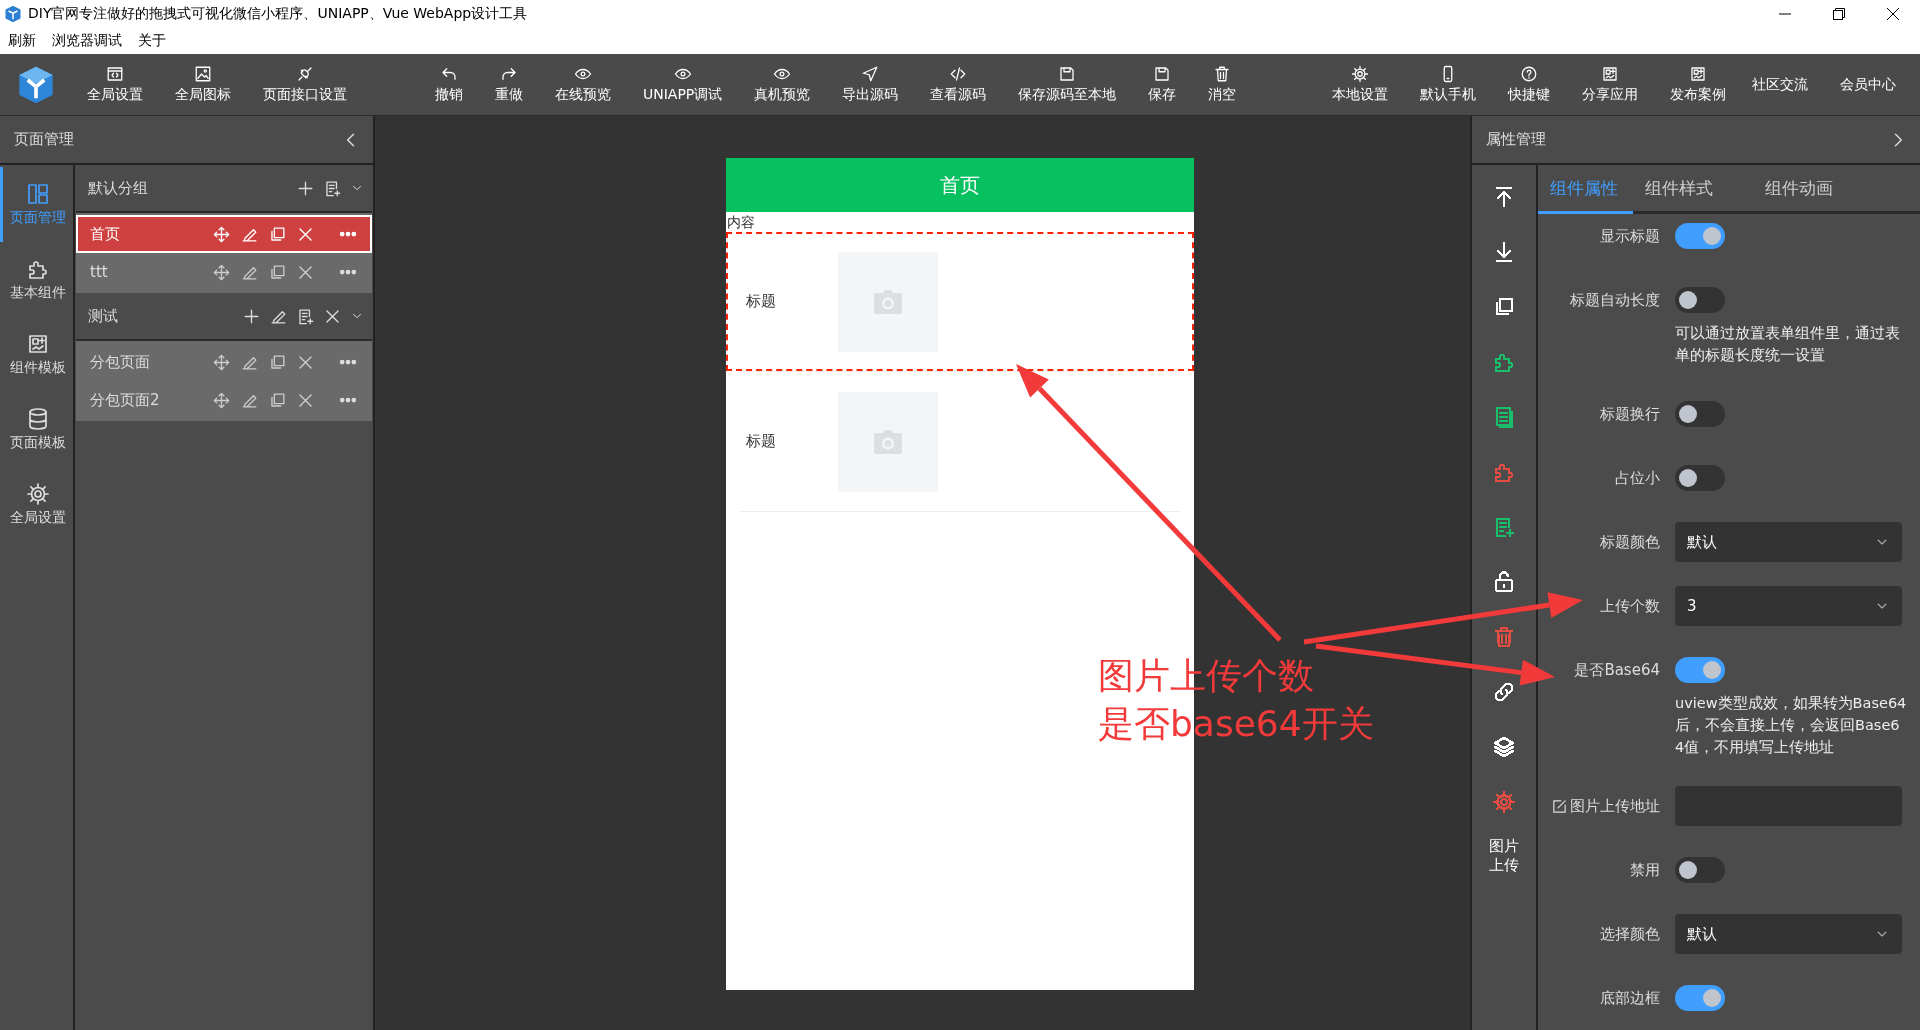 This screenshot has width=1920, height=1030. I want to click on page-row: 分包页面2, so click(224, 400).